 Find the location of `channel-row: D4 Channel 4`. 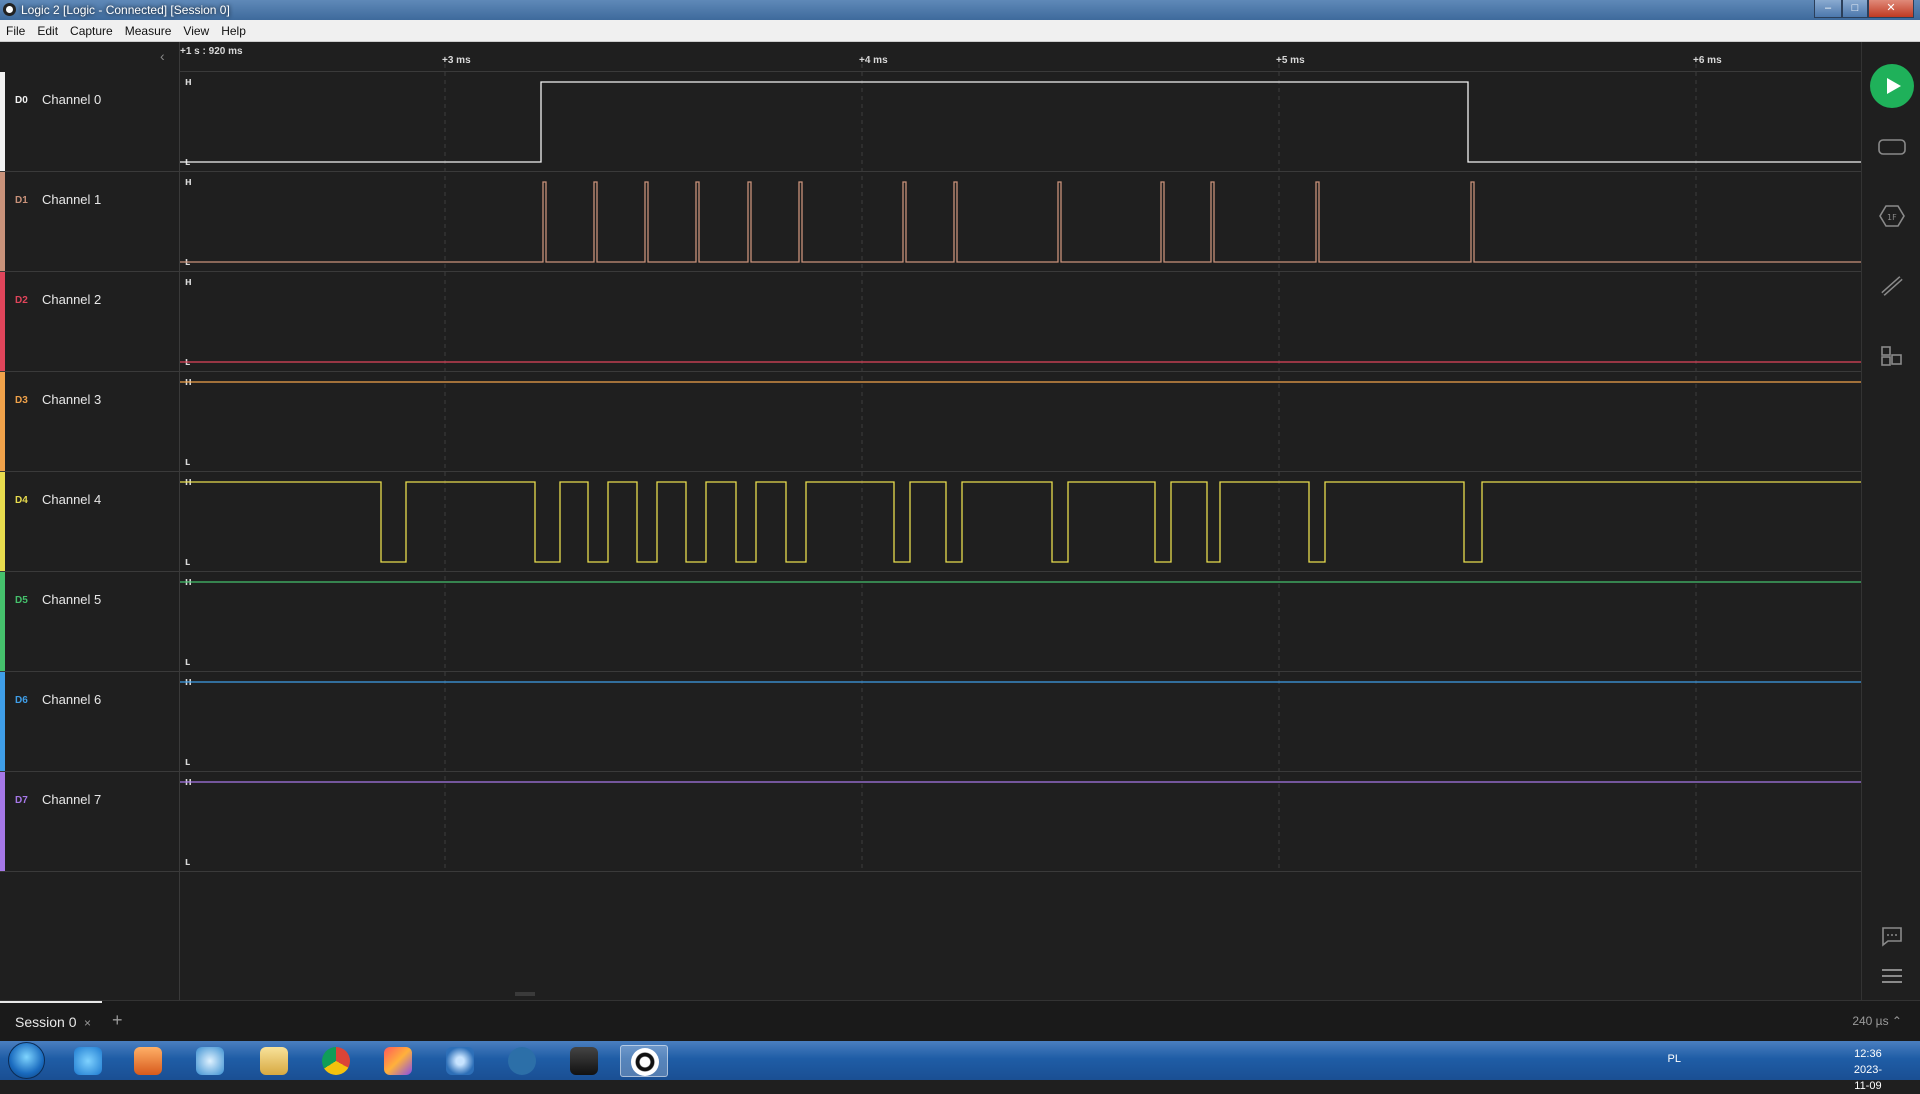

channel-row: D4 Channel 4 is located at coordinates (90, 522).